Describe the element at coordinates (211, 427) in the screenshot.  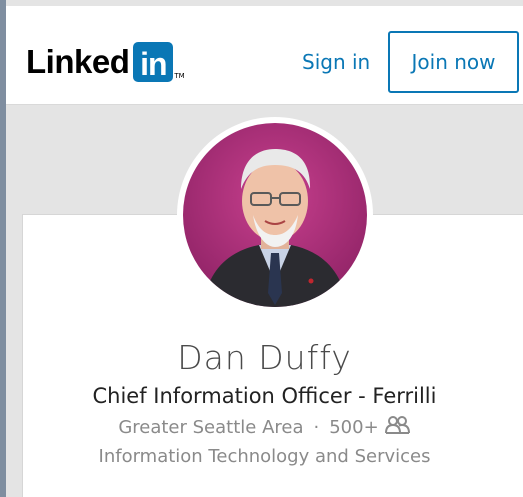
I see `profile-location: Greater Seattle Area` at that location.